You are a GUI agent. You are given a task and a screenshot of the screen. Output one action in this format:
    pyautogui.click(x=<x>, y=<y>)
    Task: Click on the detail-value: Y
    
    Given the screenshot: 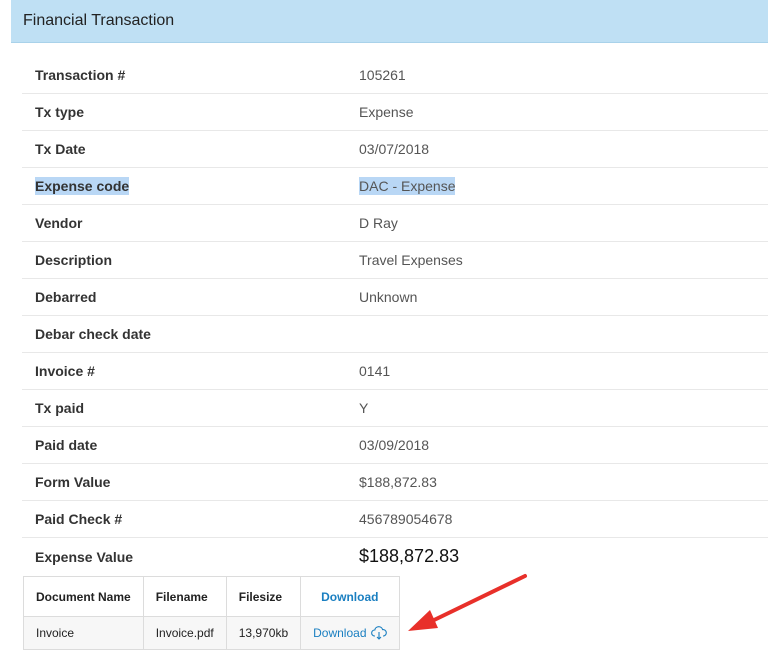 What is the action you would take?
    pyautogui.click(x=557, y=408)
    